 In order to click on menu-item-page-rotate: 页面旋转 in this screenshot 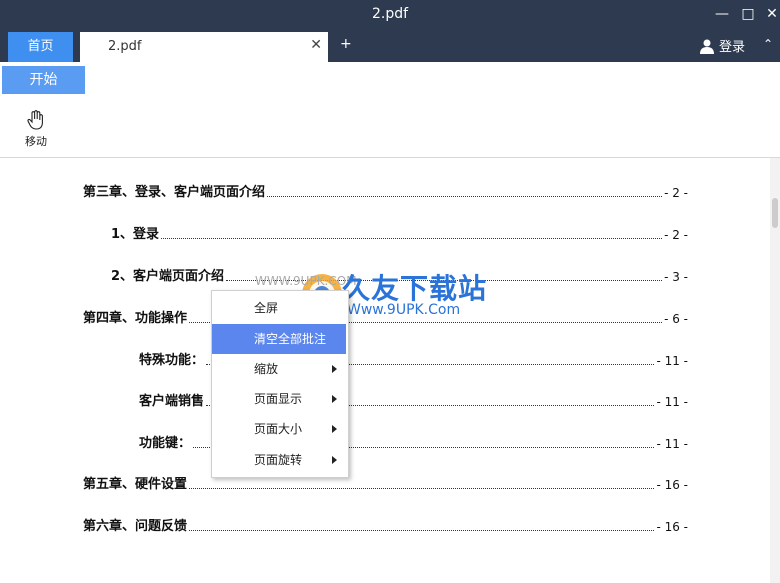, I will do `click(279, 460)`.